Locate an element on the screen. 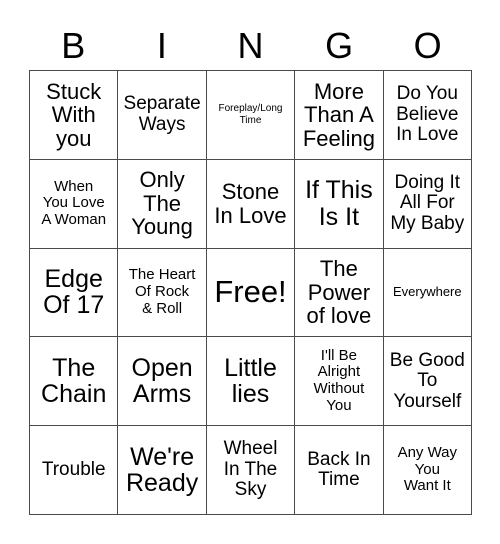 Image resolution: width=500 pixels, height=544 pixels. bingo-cell-label: Back In Time is located at coordinates (339, 469).